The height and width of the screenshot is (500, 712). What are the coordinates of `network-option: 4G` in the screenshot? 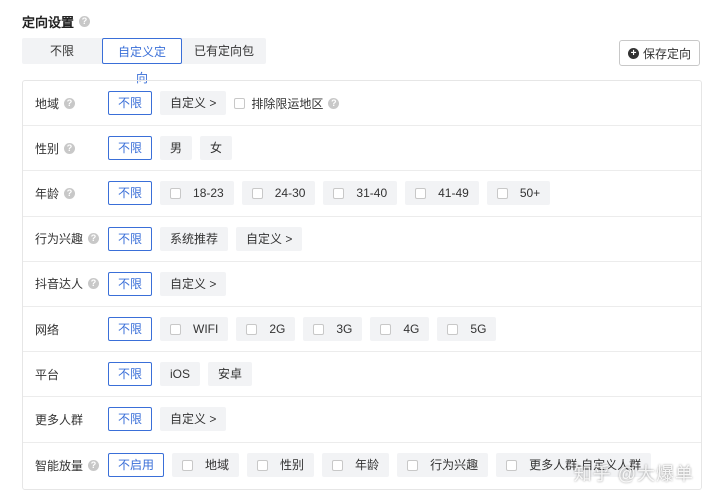 It's located at (400, 329).